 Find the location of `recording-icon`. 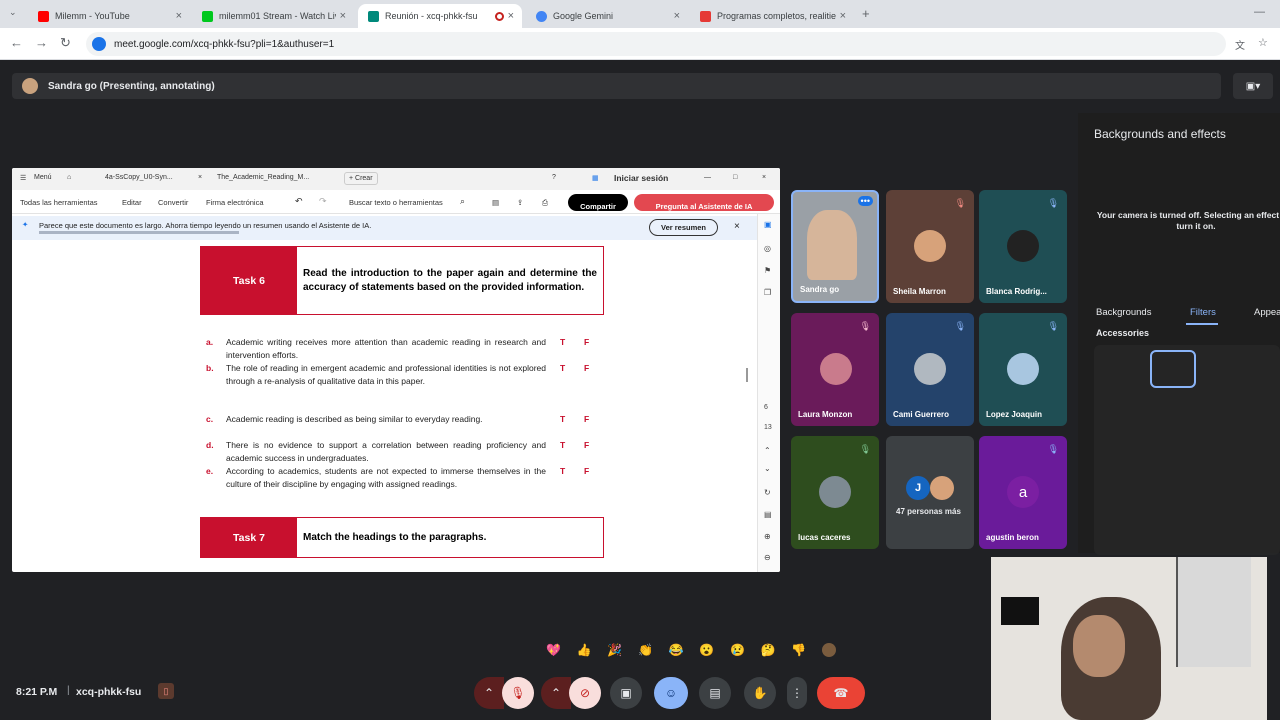

recording-icon is located at coordinates (499, 16).